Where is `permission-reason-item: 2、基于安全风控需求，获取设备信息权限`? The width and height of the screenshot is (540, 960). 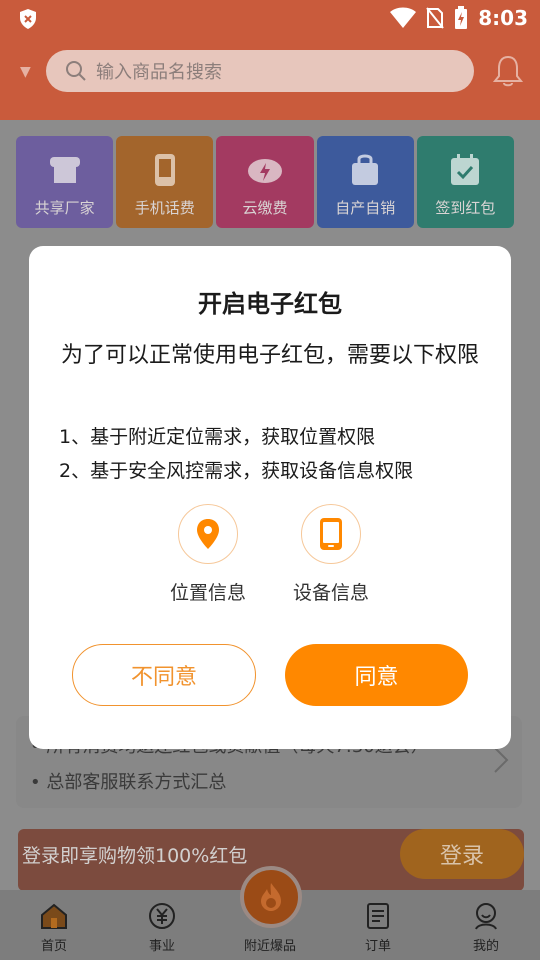
permission-reason-item: 2、基于安全风控需求，获取设备信息权限 is located at coordinates (236, 471).